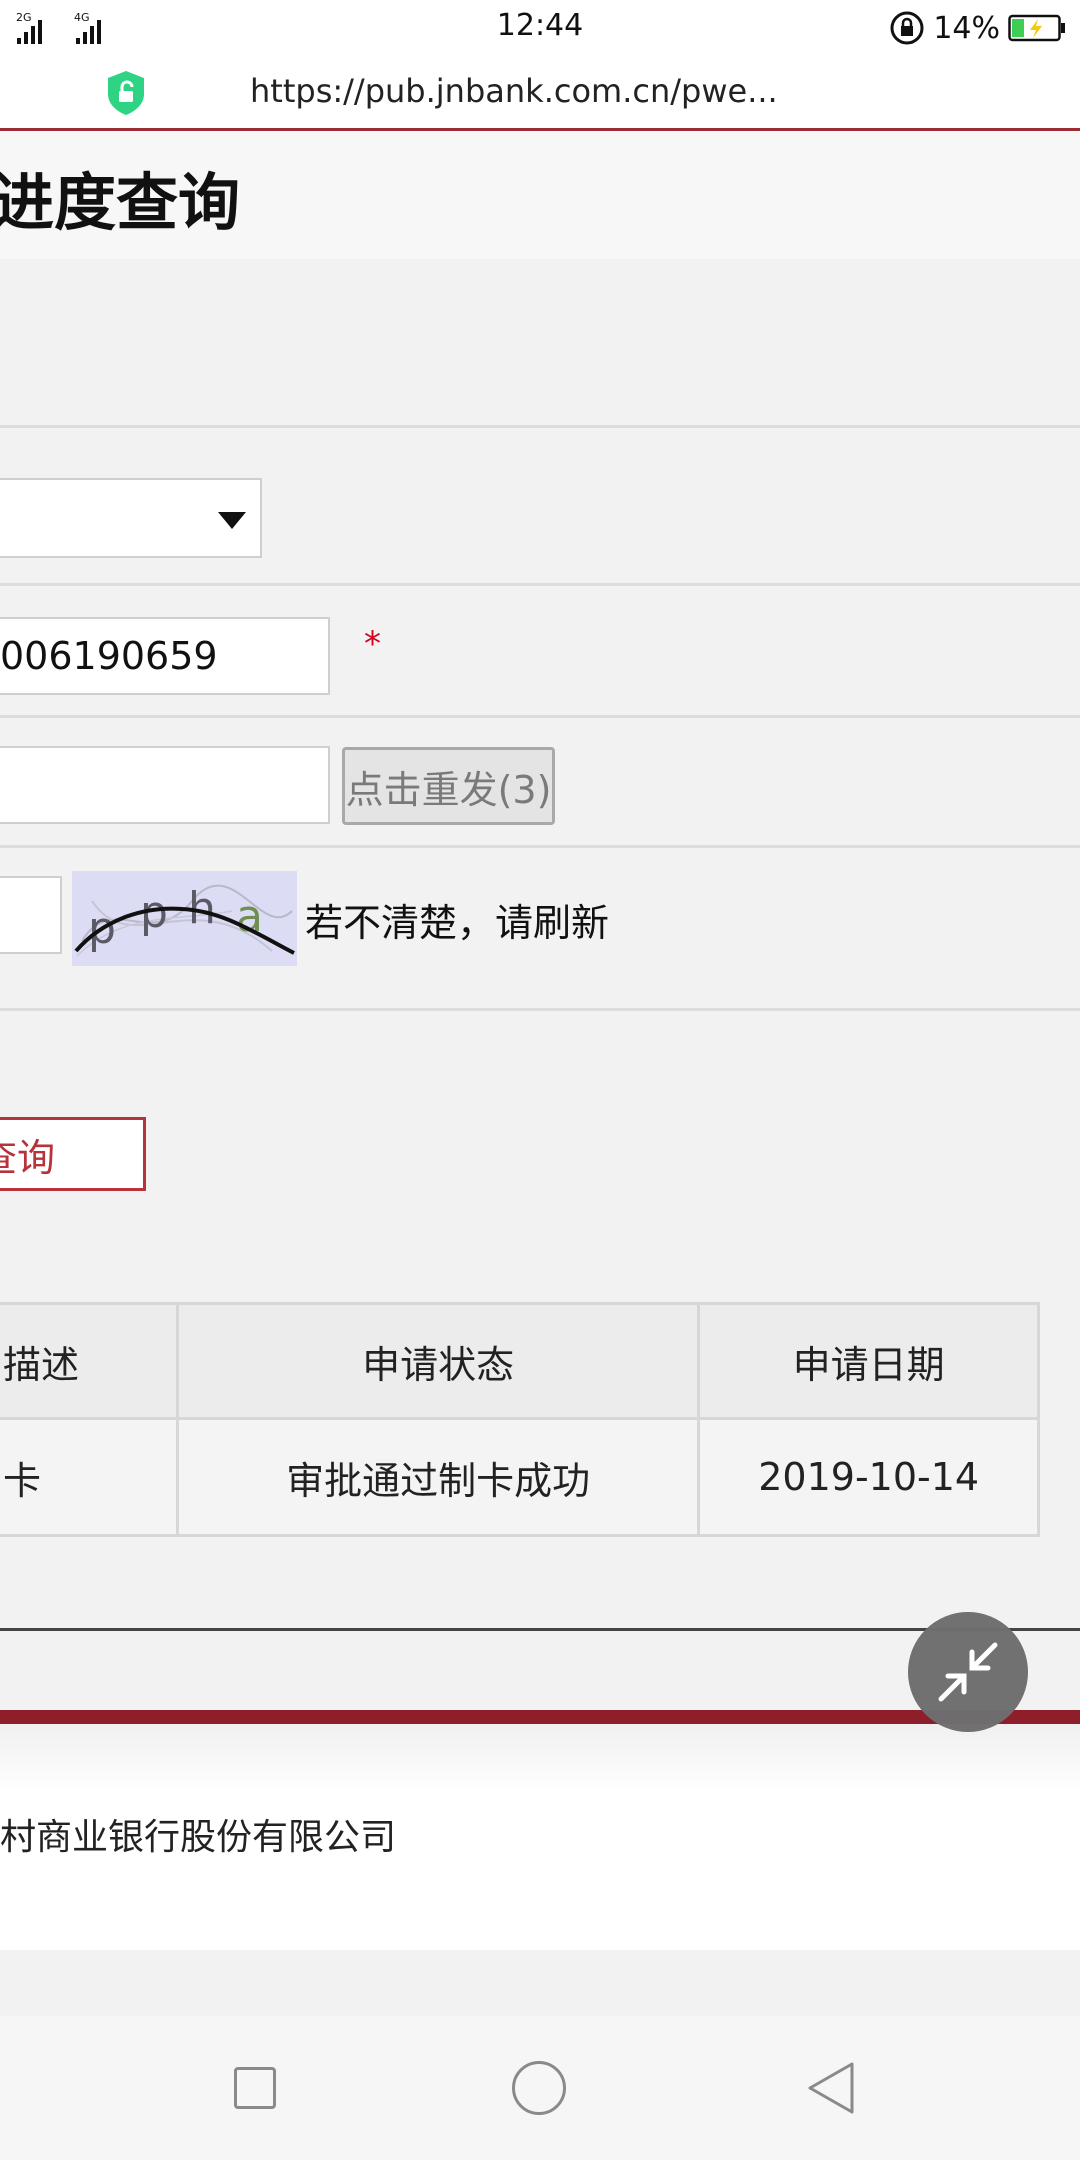  I want to click on table-header-row: 描述 申请状态 申请日期, so click(520, 1361).